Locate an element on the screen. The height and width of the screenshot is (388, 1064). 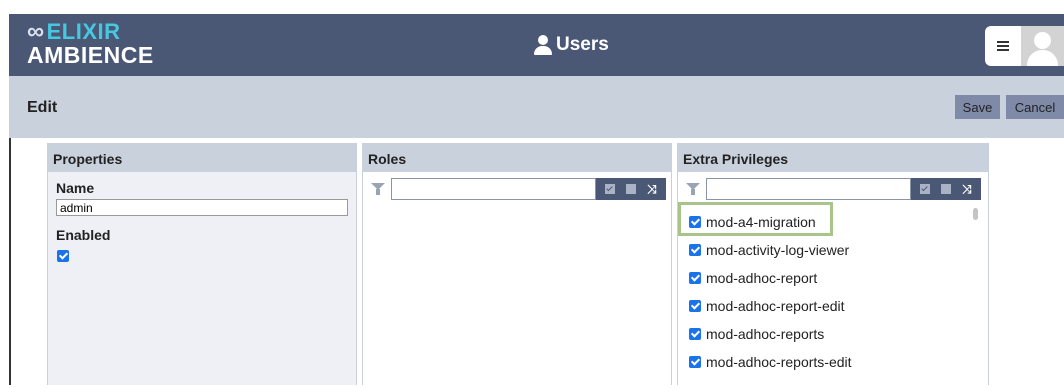
privilege-label: mod-adhoc-reports is located at coordinates (765, 334).